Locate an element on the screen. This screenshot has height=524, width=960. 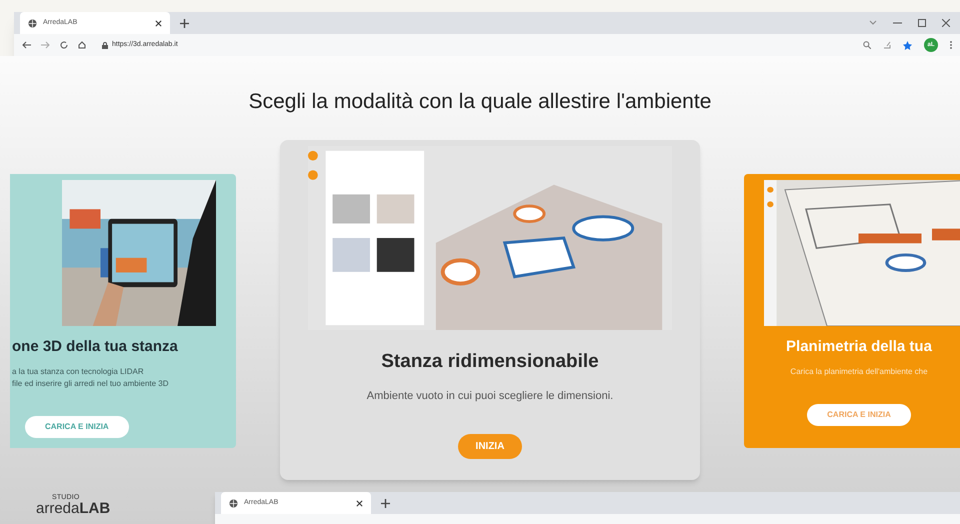
card-title: Stanza ridimensionabile is located at coordinates (490, 362).